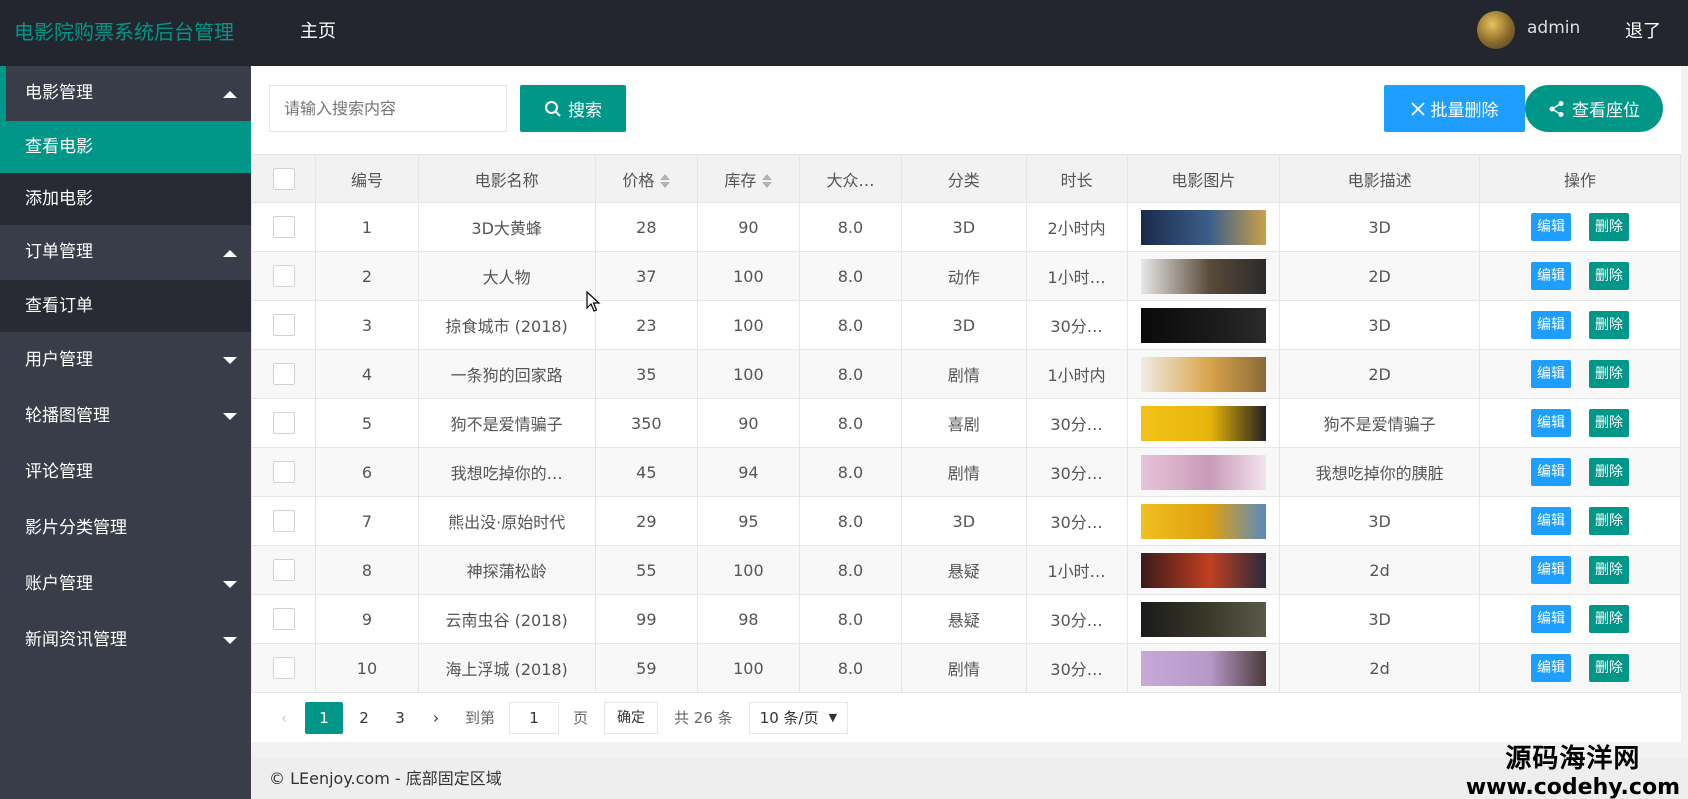 This screenshot has height=799, width=1688. I want to click on avatar, so click(1496, 30).